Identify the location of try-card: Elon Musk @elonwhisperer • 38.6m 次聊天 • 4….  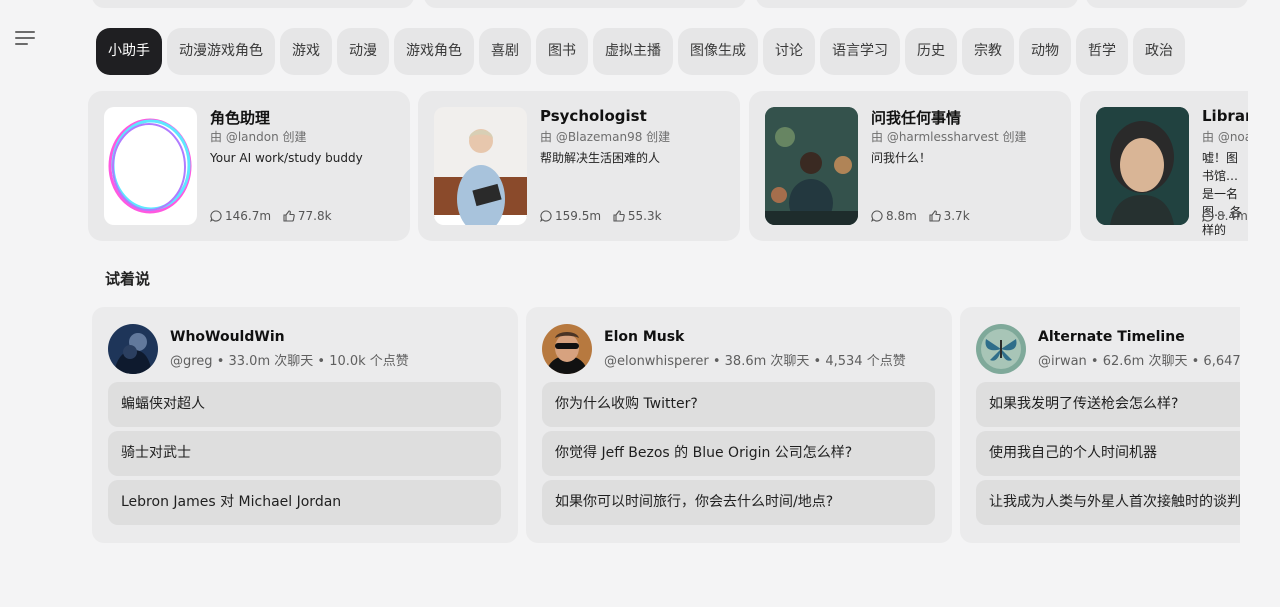
(739, 425).